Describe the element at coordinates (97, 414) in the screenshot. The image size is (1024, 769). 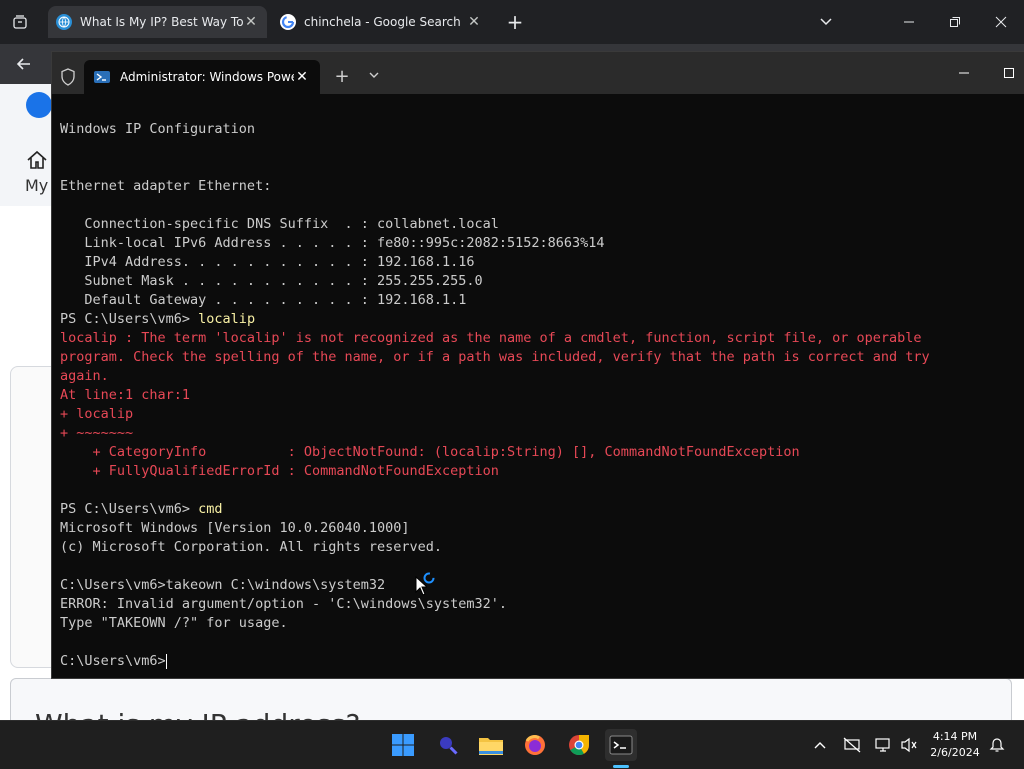
I see `error-line: + localip` at that location.